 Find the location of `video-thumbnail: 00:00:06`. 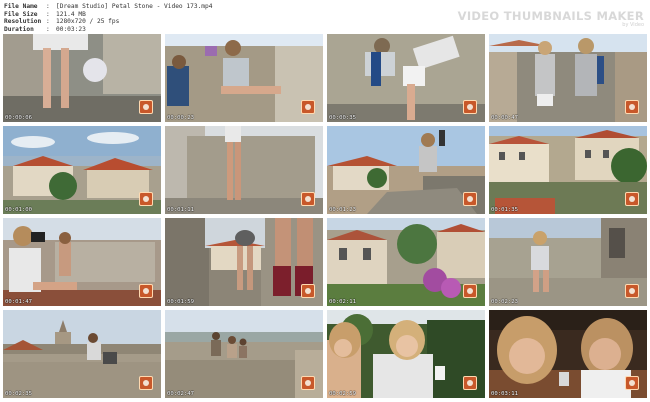

video-thumbnail: 00:00:06 is located at coordinates (82, 78).